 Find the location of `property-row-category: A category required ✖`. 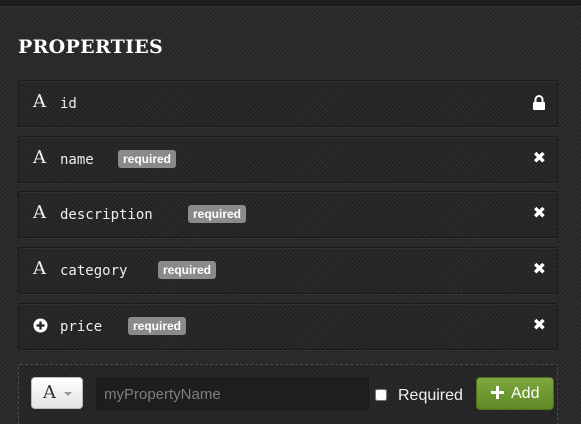

property-row-category: A category required ✖ is located at coordinates (288, 270).